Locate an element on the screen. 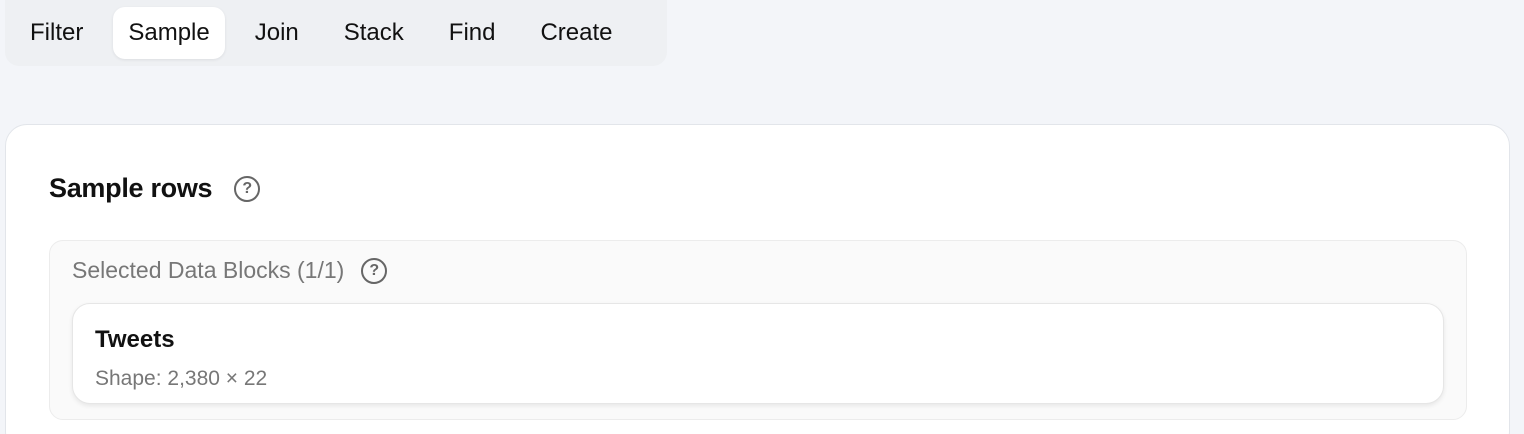 The image size is (1524, 434). panel-title: Sample rows is located at coordinates (131, 188).